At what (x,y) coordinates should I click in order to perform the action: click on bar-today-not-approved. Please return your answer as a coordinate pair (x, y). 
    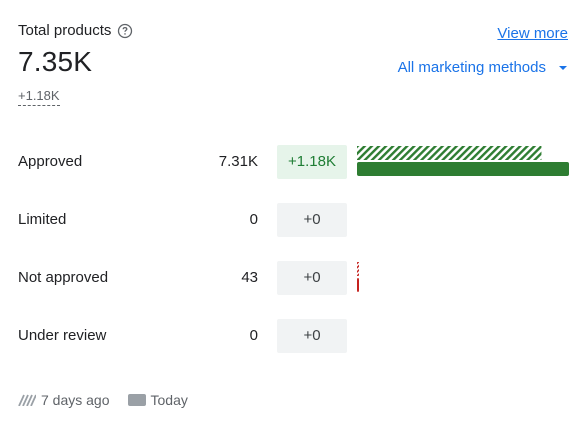
    Looking at the image, I should click on (358, 285).